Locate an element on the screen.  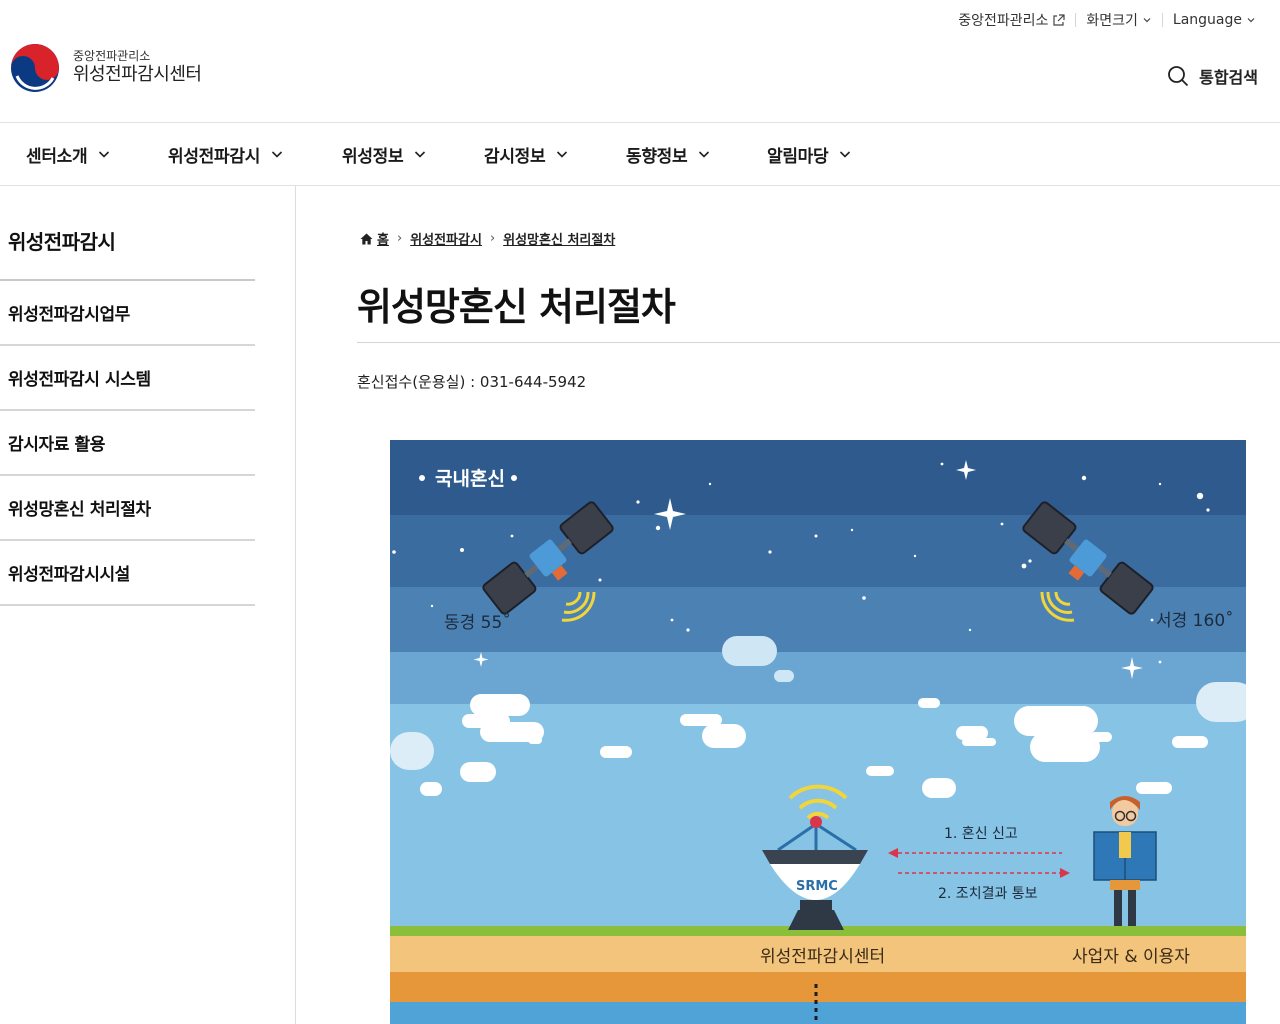
font-size-label: 화면크기 is located at coordinates (1112, 21).